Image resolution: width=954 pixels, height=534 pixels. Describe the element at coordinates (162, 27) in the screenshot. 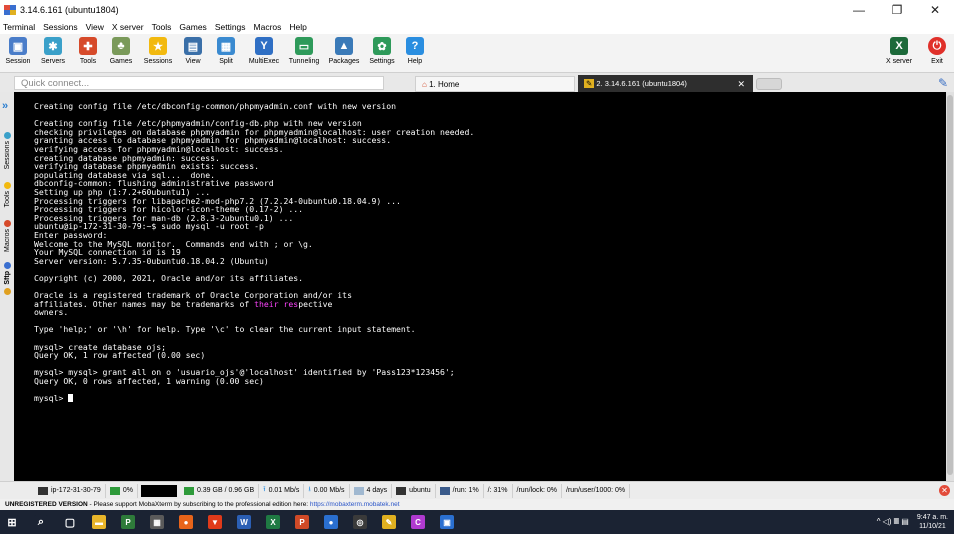

I see `menu-tools: Tools` at that location.